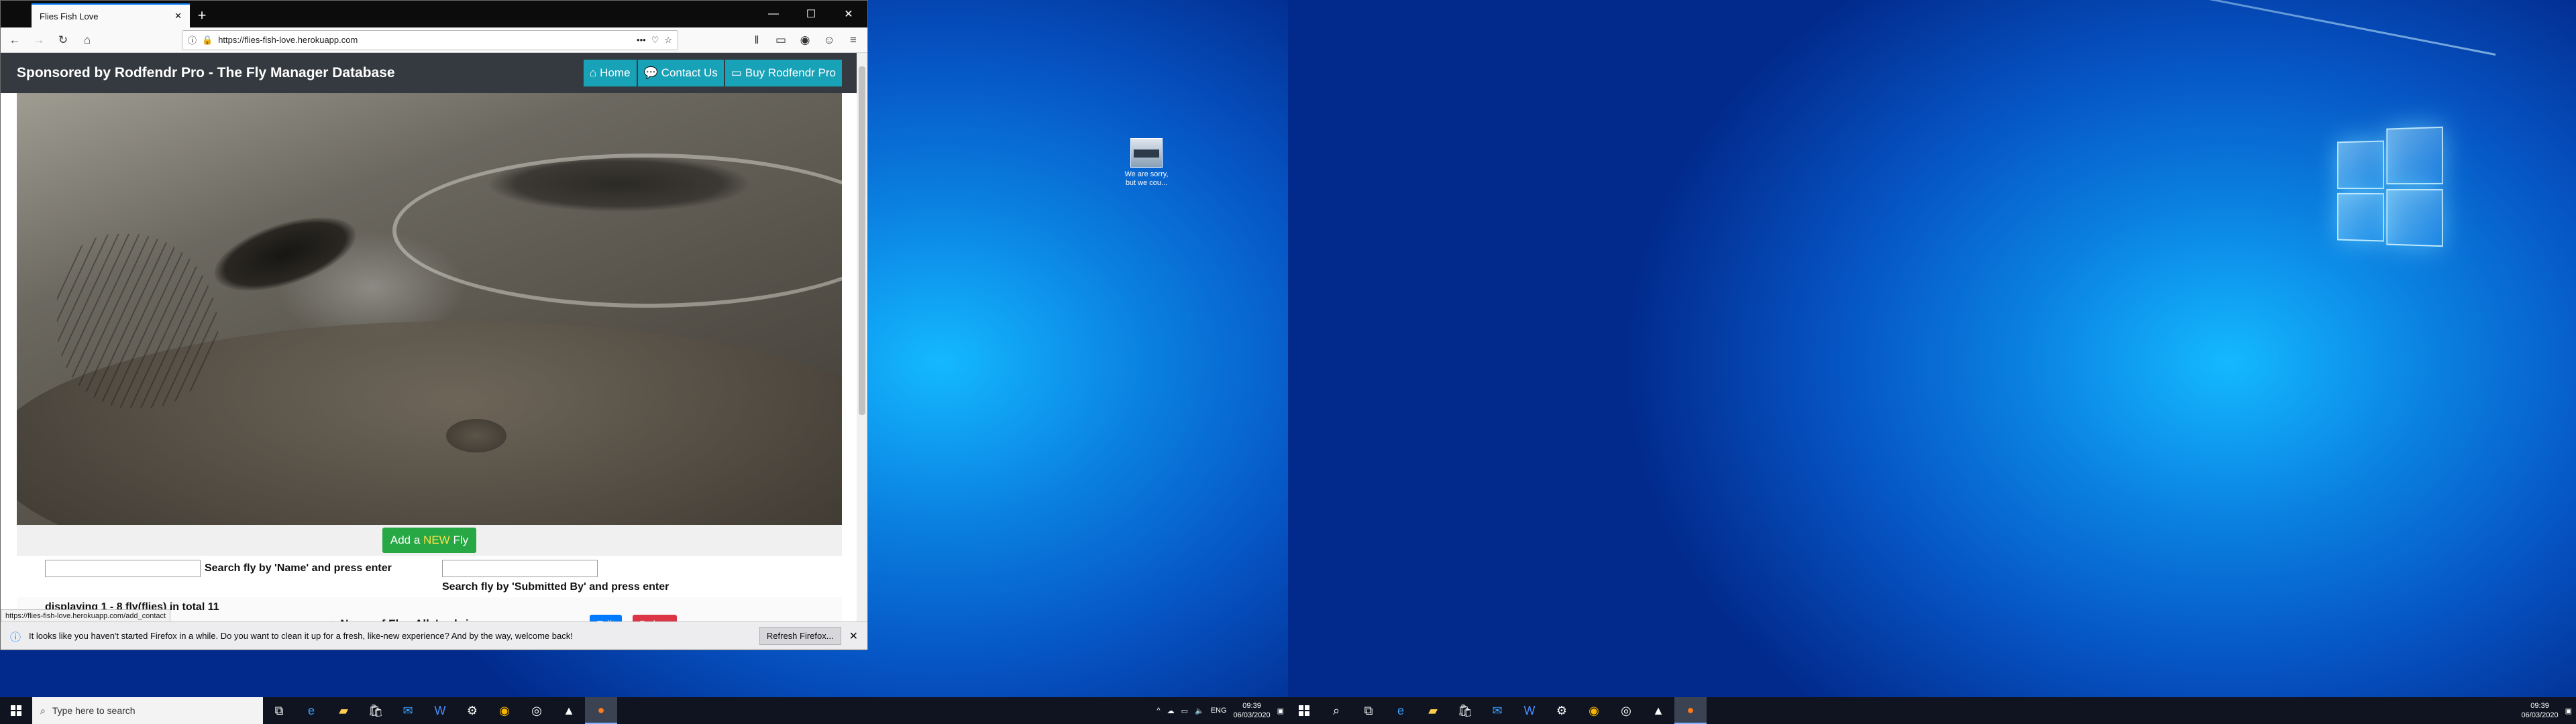 Image resolution: width=2576 pixels, height=724 pixels. I want to click on nav-contact-label: Contact Us, so click(689, 72).